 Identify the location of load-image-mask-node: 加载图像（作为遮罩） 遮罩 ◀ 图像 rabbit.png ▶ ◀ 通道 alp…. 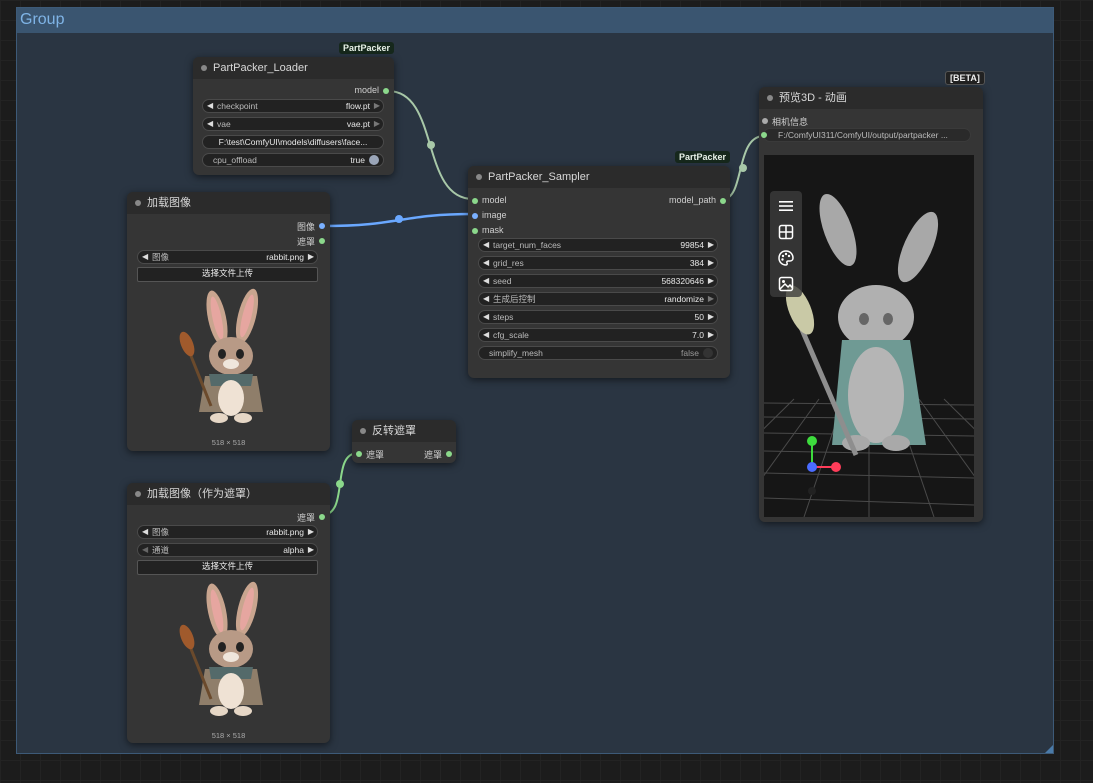
(228, 613).